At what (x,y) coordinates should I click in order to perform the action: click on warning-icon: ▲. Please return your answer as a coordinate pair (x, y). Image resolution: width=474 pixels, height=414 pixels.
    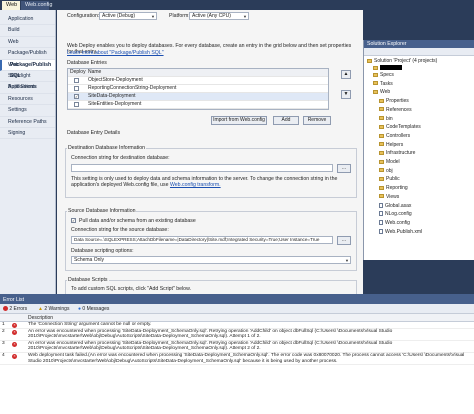
    Looking at the image, I should click on (40, 309).